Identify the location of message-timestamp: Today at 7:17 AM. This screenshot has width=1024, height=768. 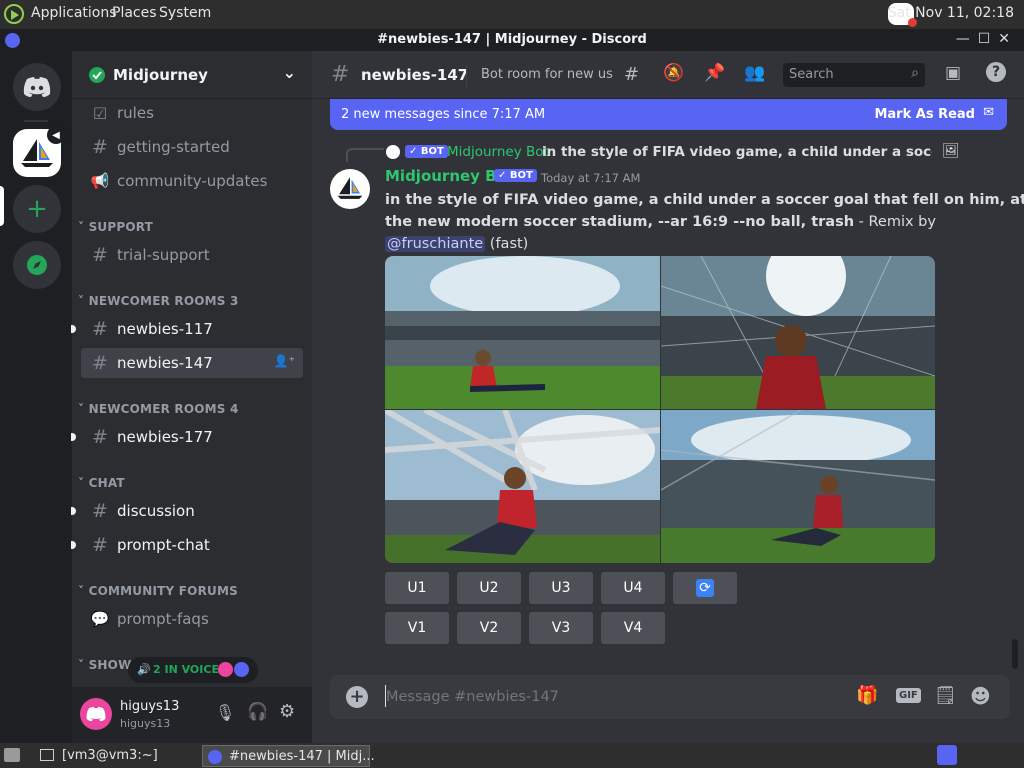
(590, 178).